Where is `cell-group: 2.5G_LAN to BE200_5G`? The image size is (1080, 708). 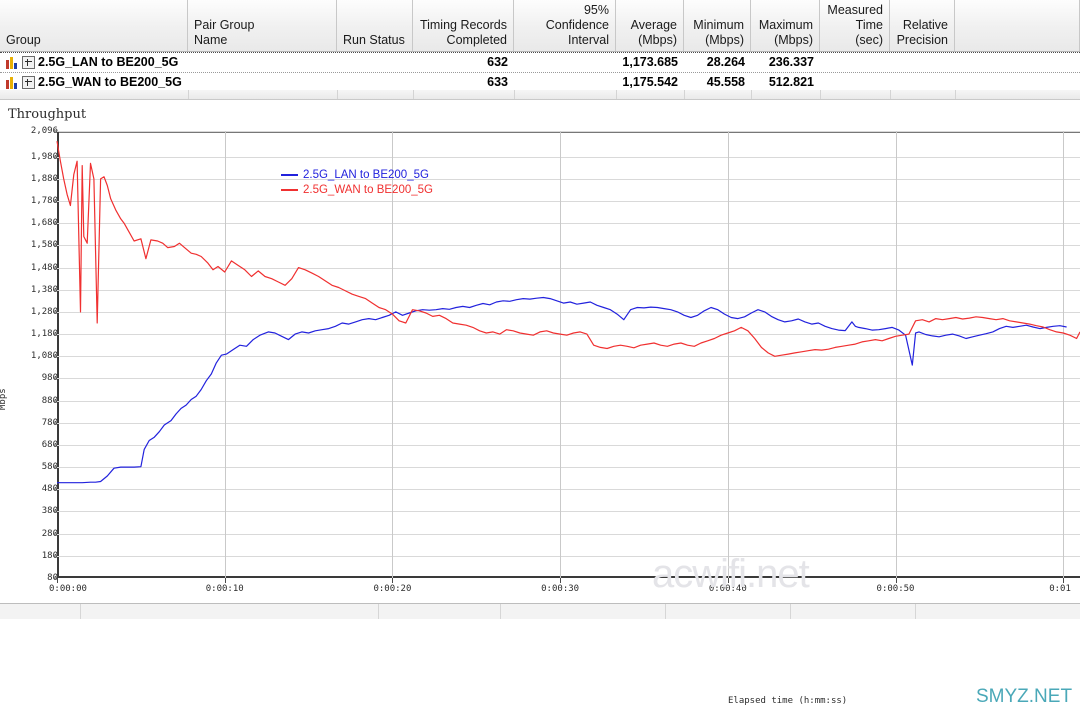 cell-group: 2.5G_LAN to BE200_5G is located at coordinates (108, 62).